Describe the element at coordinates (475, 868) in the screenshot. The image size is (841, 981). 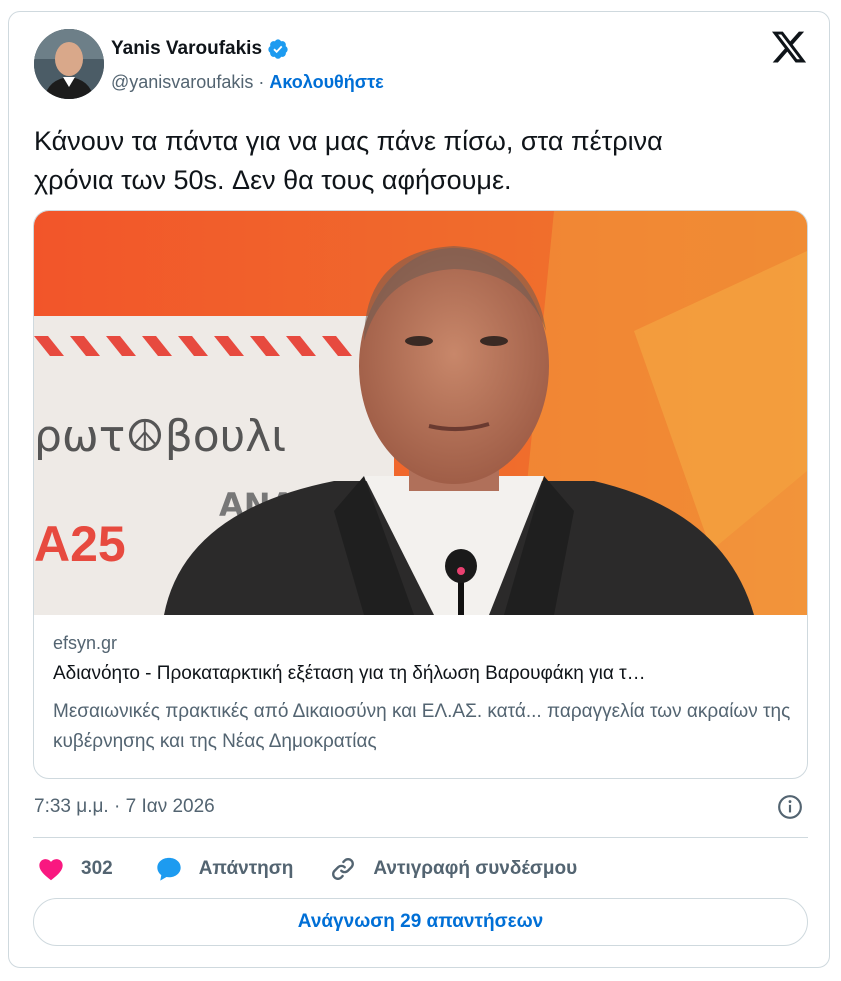
I see `copy-link-label: Αντιγραφή συνδέσμου` at that location.